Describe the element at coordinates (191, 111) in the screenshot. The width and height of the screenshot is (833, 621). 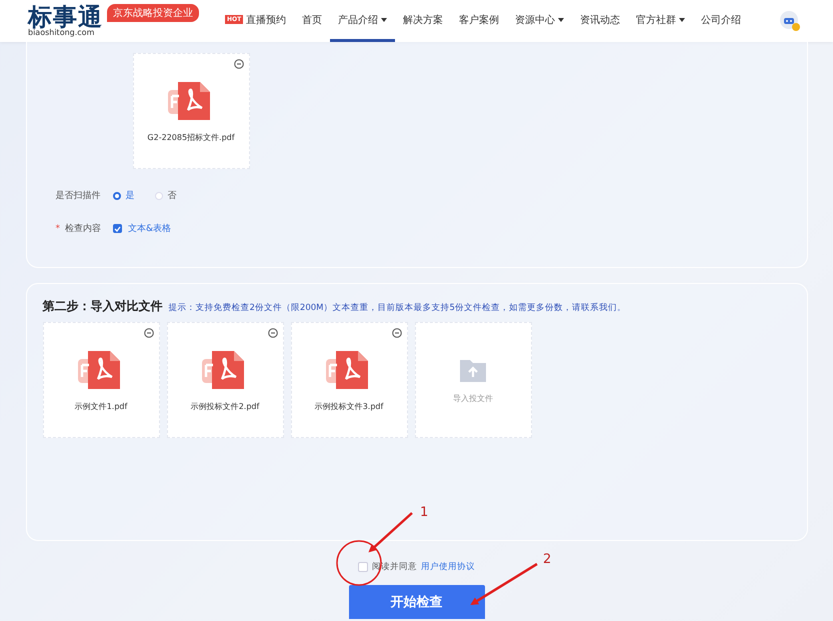
I see `file-tile: G2-22085招标文件.pdf` at that location.